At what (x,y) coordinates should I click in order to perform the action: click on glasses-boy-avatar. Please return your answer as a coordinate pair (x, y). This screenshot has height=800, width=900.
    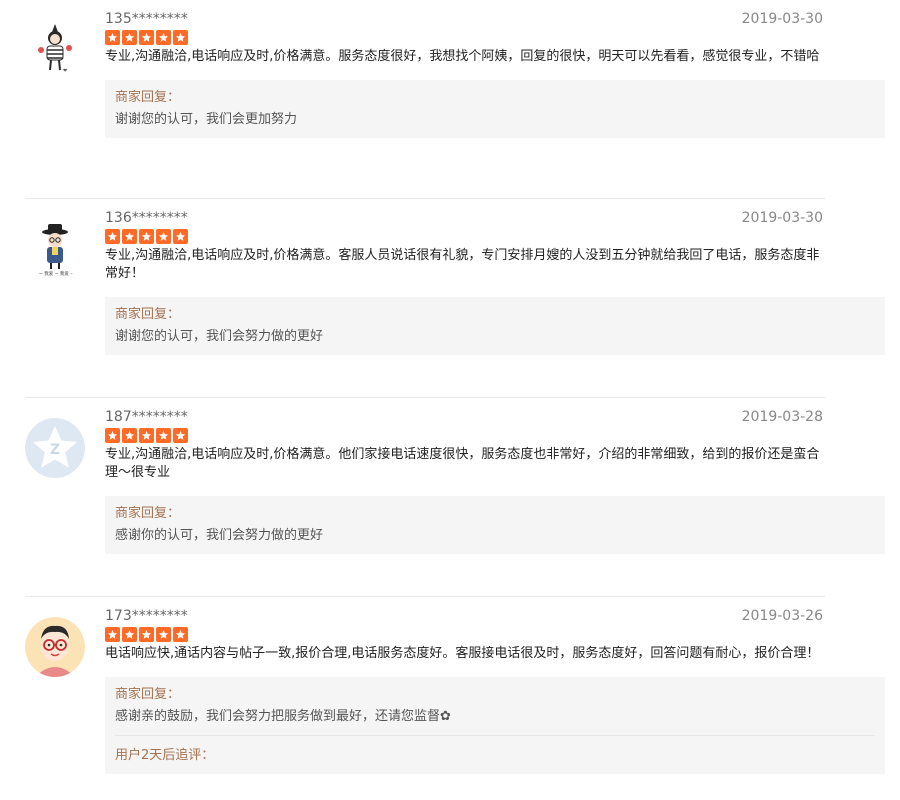
    Looking at the image, I should click on (55, 647).